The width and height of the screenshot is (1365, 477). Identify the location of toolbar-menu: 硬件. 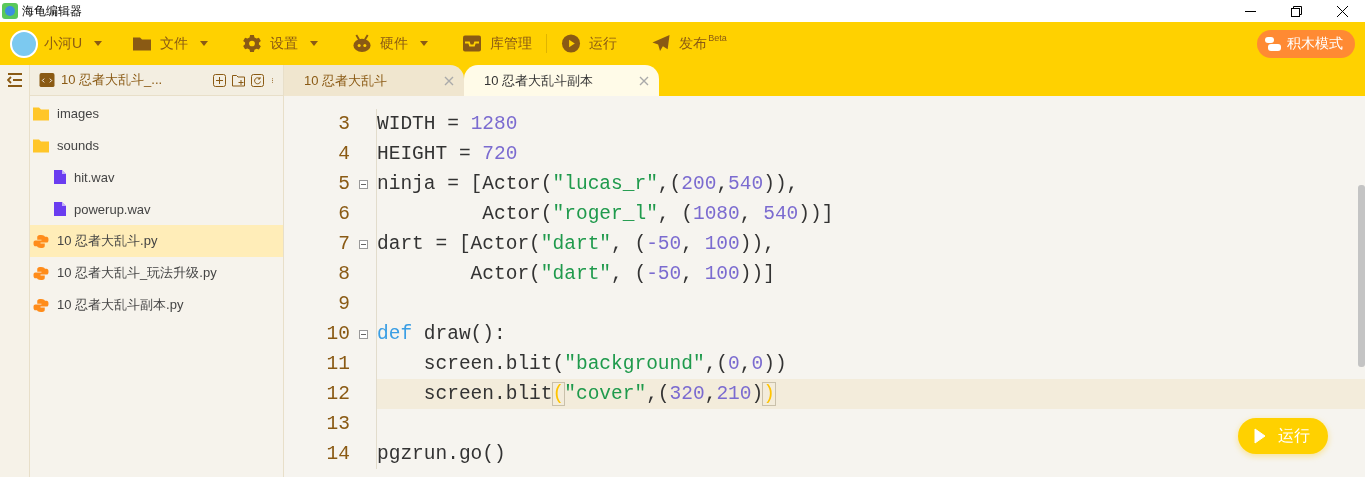
(390, 43).